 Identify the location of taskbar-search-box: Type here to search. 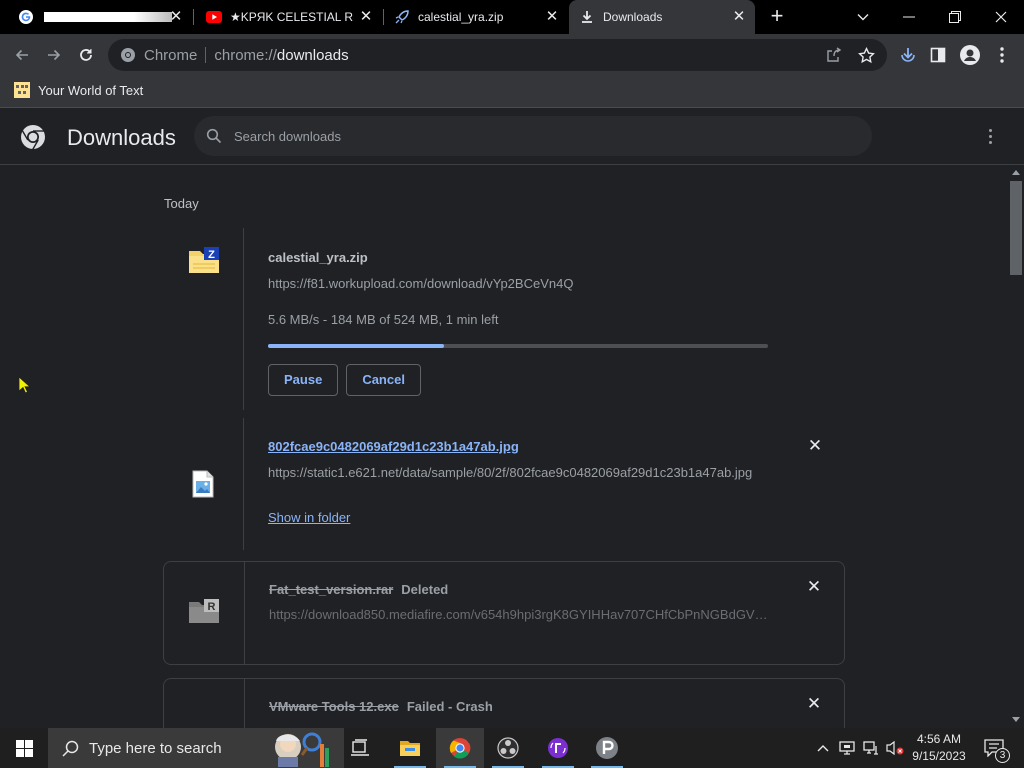
(196, 748).